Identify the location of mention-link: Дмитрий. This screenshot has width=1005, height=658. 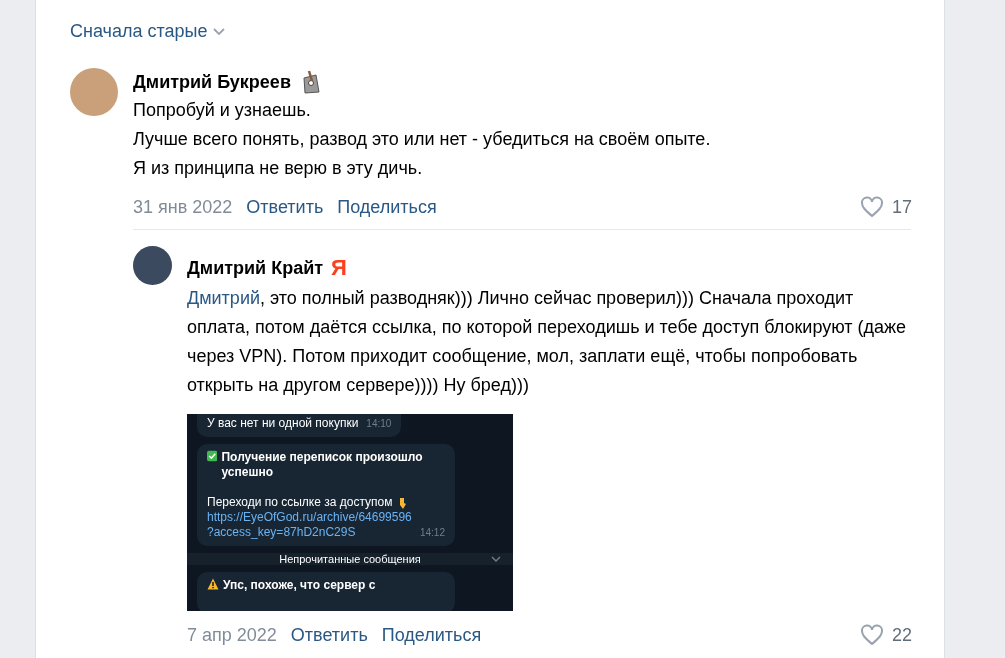
(223, 298).